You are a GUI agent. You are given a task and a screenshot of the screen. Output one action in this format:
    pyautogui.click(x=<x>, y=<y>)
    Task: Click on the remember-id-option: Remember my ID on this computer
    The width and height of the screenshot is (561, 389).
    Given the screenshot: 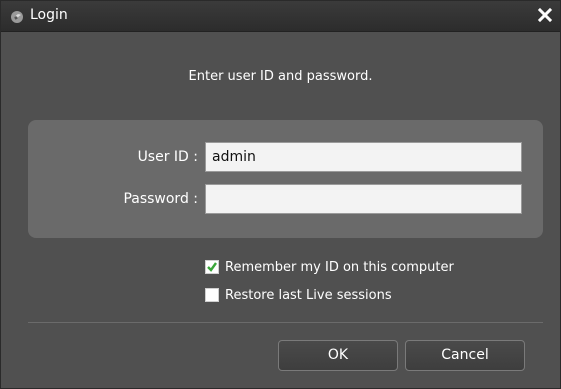 What is the action you would take?
    pyautogui.click(x=329, y=267)
    